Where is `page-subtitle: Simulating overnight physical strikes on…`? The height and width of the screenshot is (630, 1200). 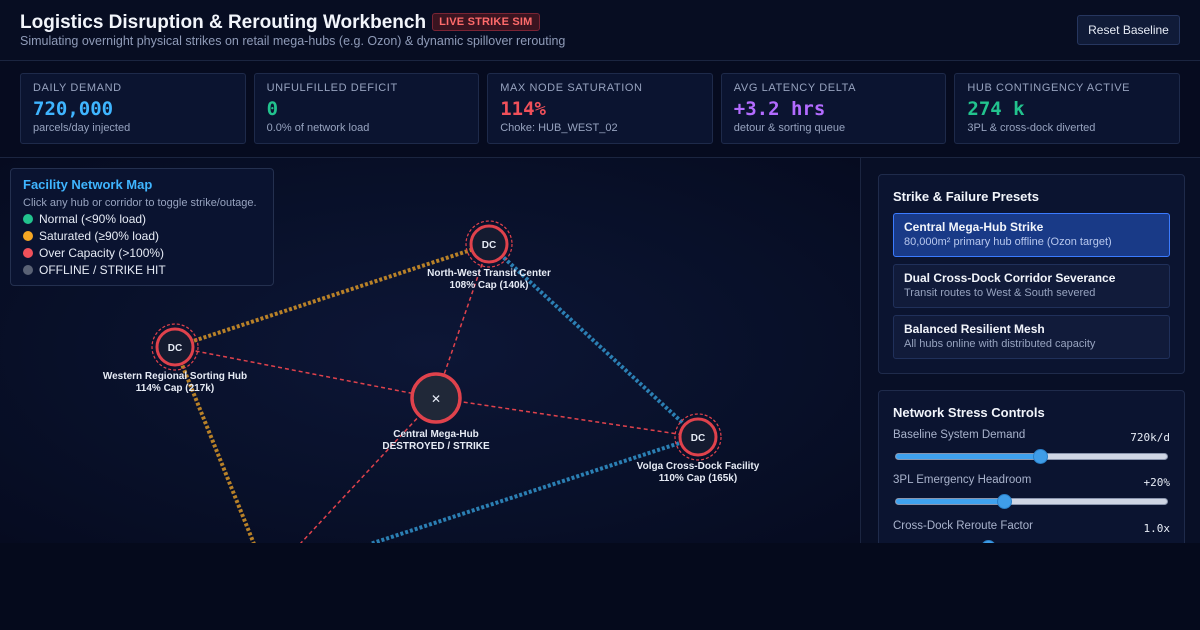 page-subtitle: Simulating overnight physical strikes on… is located at coordinates (293, 41).